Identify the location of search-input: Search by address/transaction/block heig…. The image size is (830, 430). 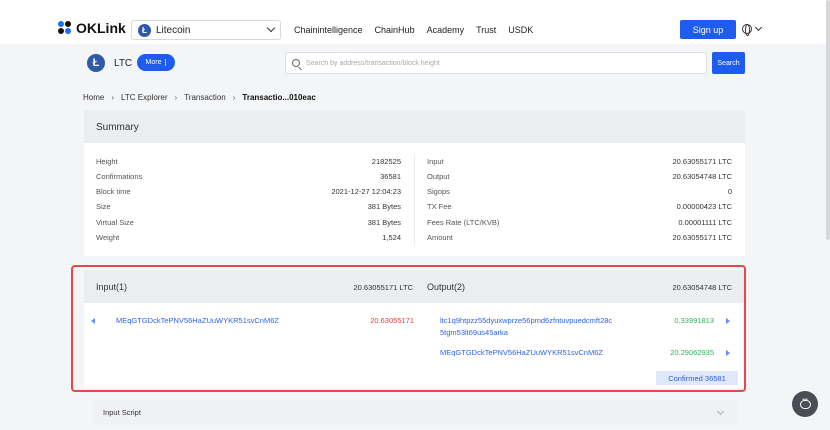
(496, 63).